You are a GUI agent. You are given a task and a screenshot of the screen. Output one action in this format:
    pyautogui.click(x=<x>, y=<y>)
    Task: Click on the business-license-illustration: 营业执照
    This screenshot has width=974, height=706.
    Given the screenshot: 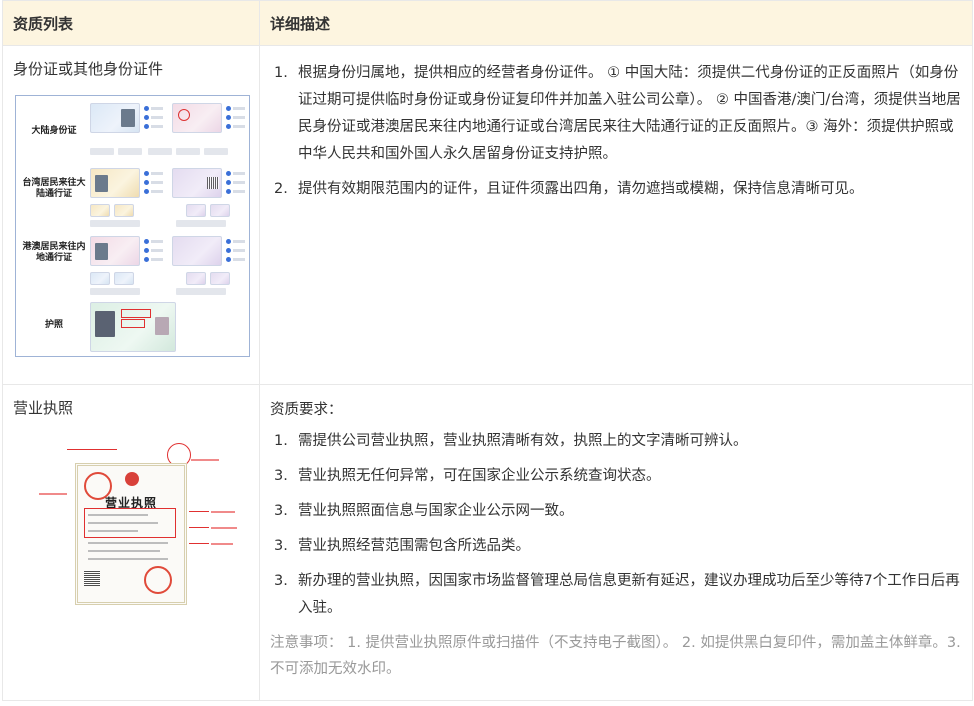 What is the action you would take?
    pyautogui.click(x=139, y=526)
    